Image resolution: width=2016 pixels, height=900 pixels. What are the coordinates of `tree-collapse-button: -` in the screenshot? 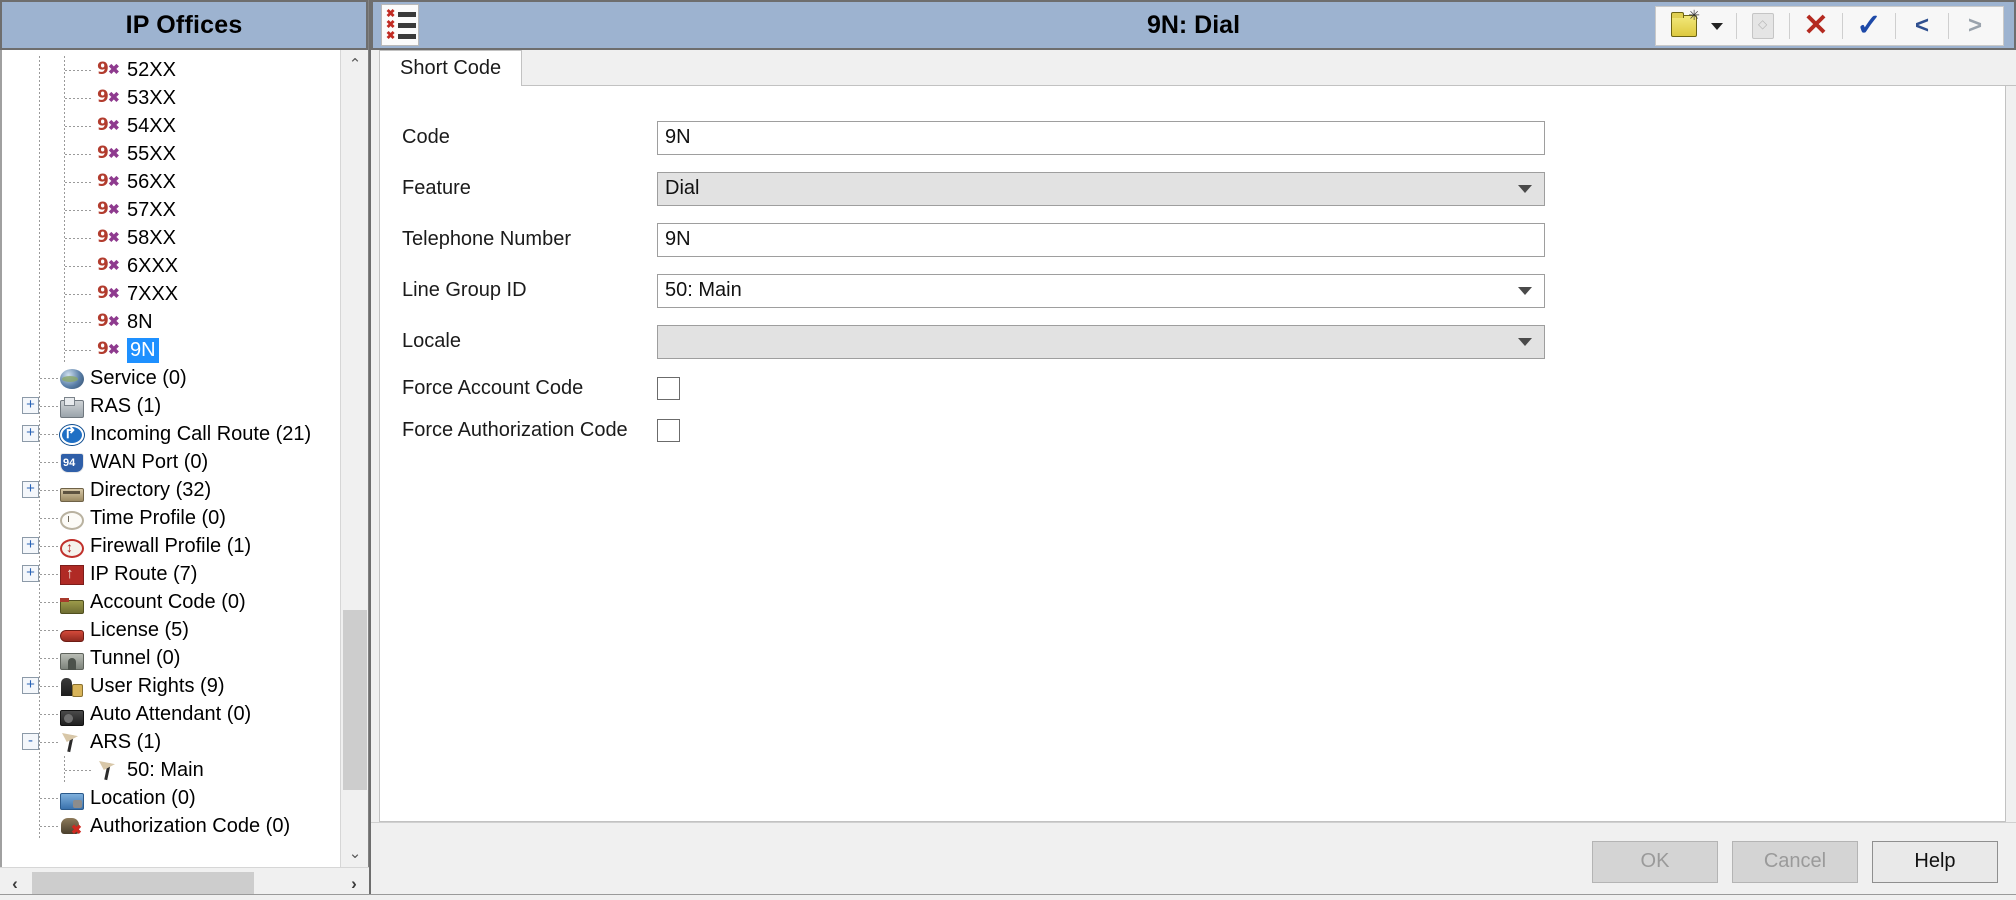 It's located at (30, 741).